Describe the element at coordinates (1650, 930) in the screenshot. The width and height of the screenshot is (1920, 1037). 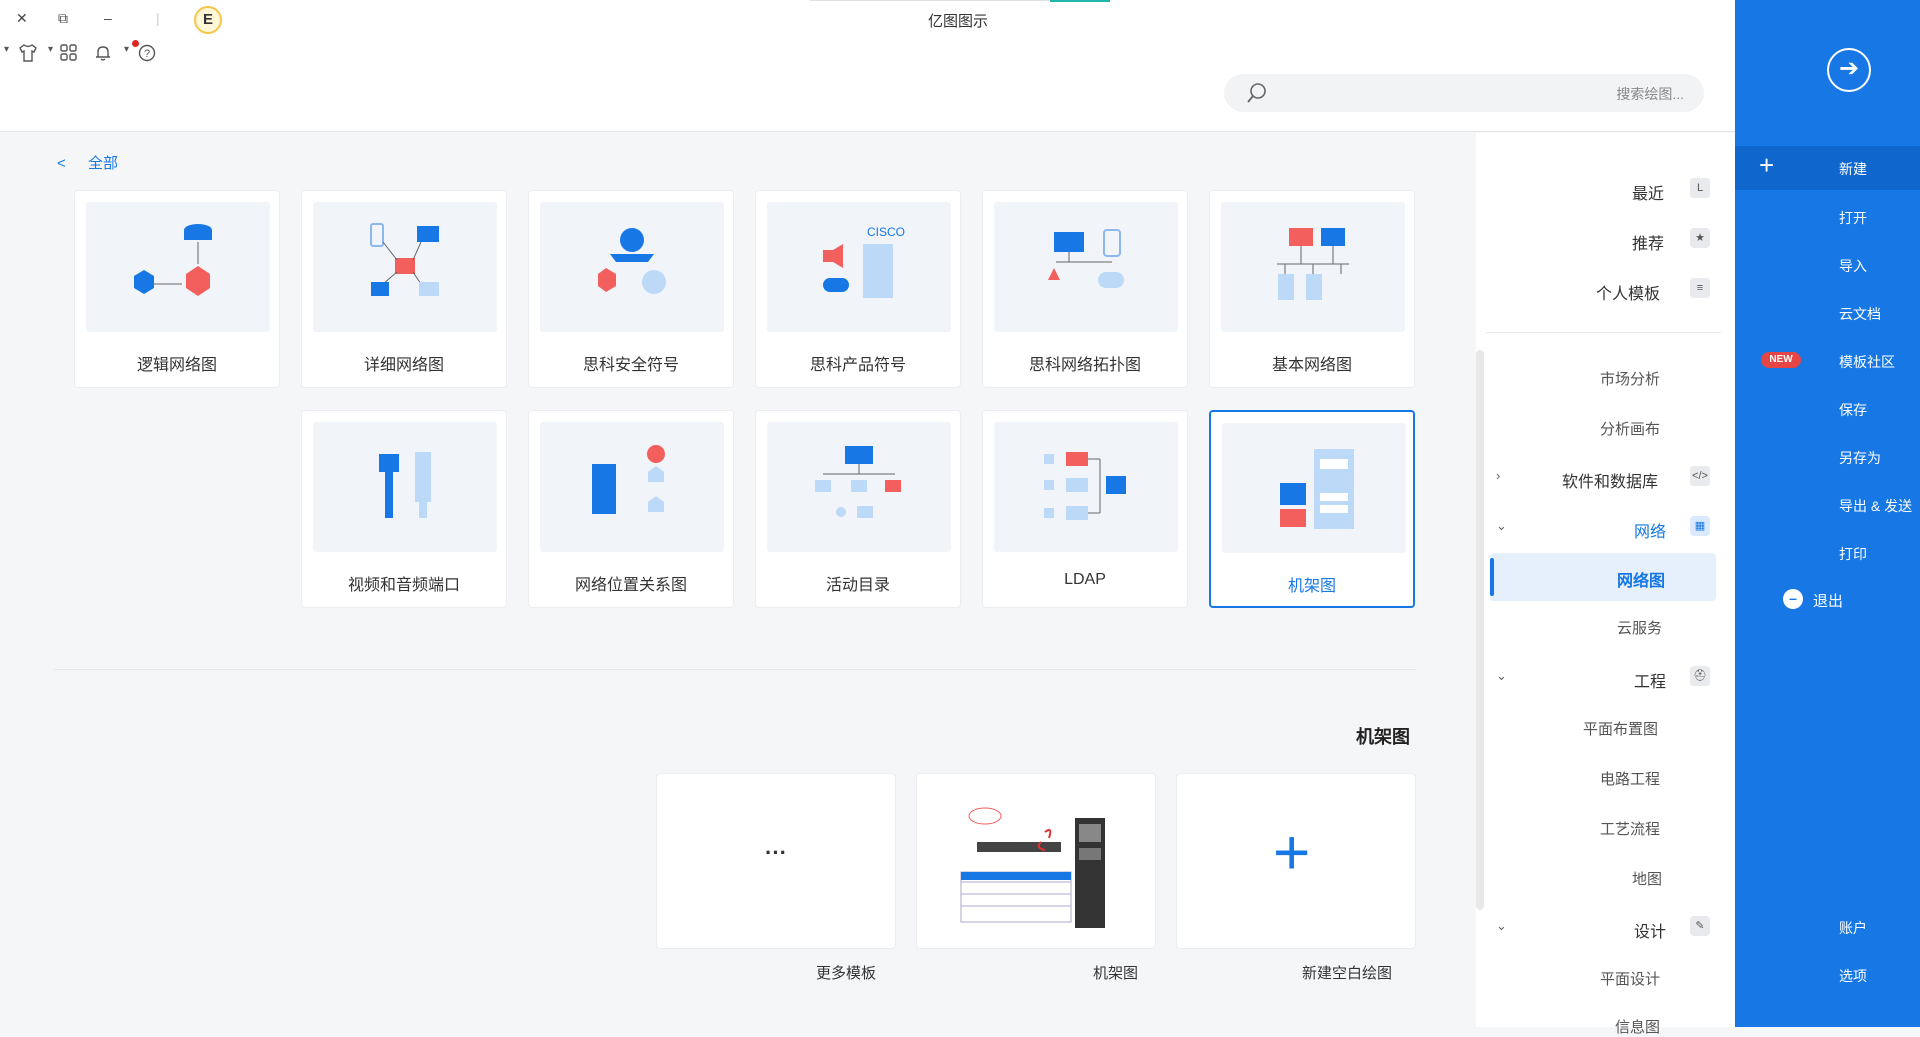
I see `category-design: 设计` at that location.